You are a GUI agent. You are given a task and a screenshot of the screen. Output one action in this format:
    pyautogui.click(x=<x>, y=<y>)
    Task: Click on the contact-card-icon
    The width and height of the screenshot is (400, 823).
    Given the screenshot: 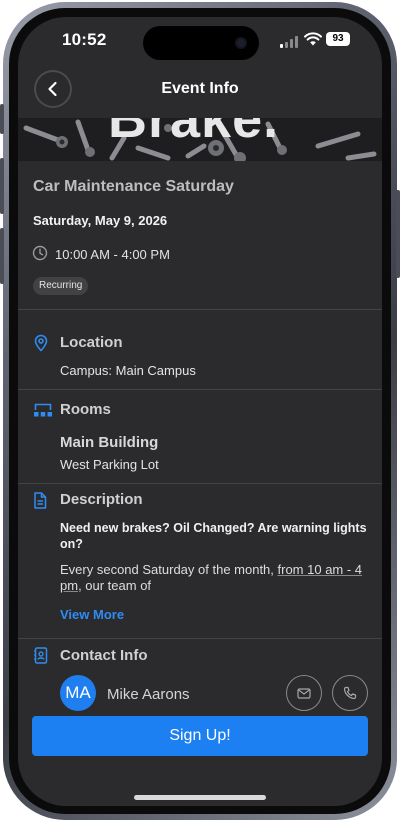 What is the action you would take?
    pyautogui.click(x=41, y=655)
    